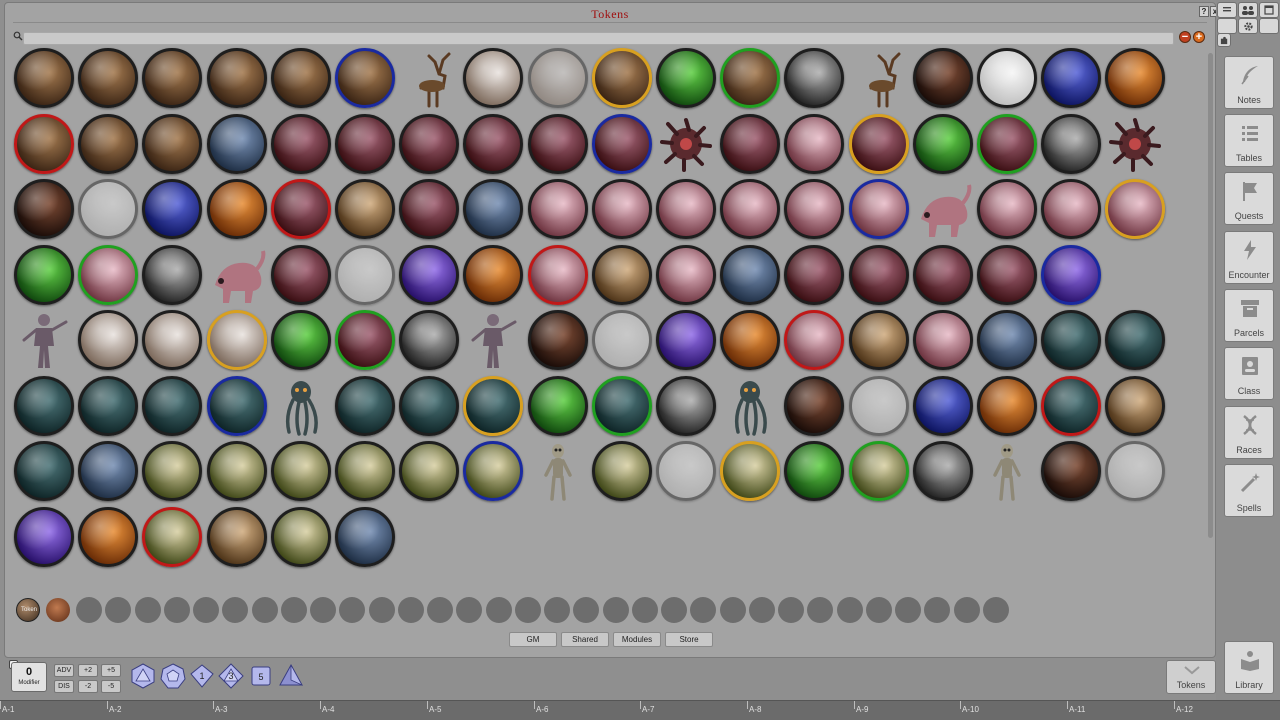 This screenshot has width=1280, height=720. What do you see at coordinates (237, 275) in the screenshot?
I see `beast-figure-token` at bounding box center [237, 275].